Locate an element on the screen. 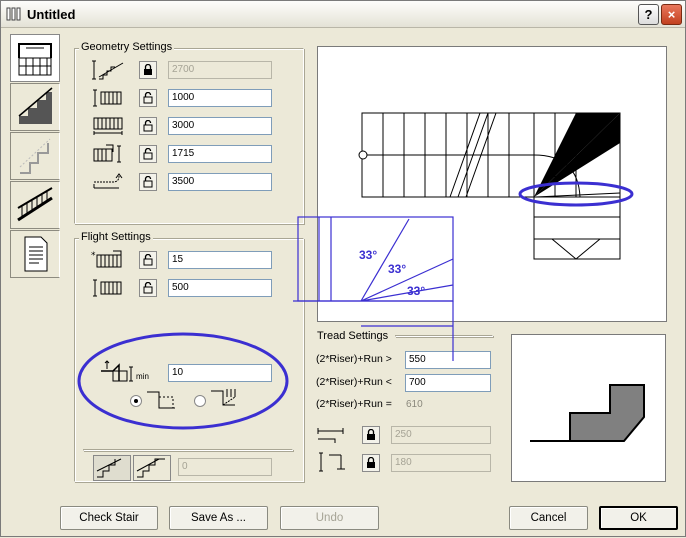 The width and height of the screenshot is (686, 538). solid-structure-icon is located at coordinates (162, 400).